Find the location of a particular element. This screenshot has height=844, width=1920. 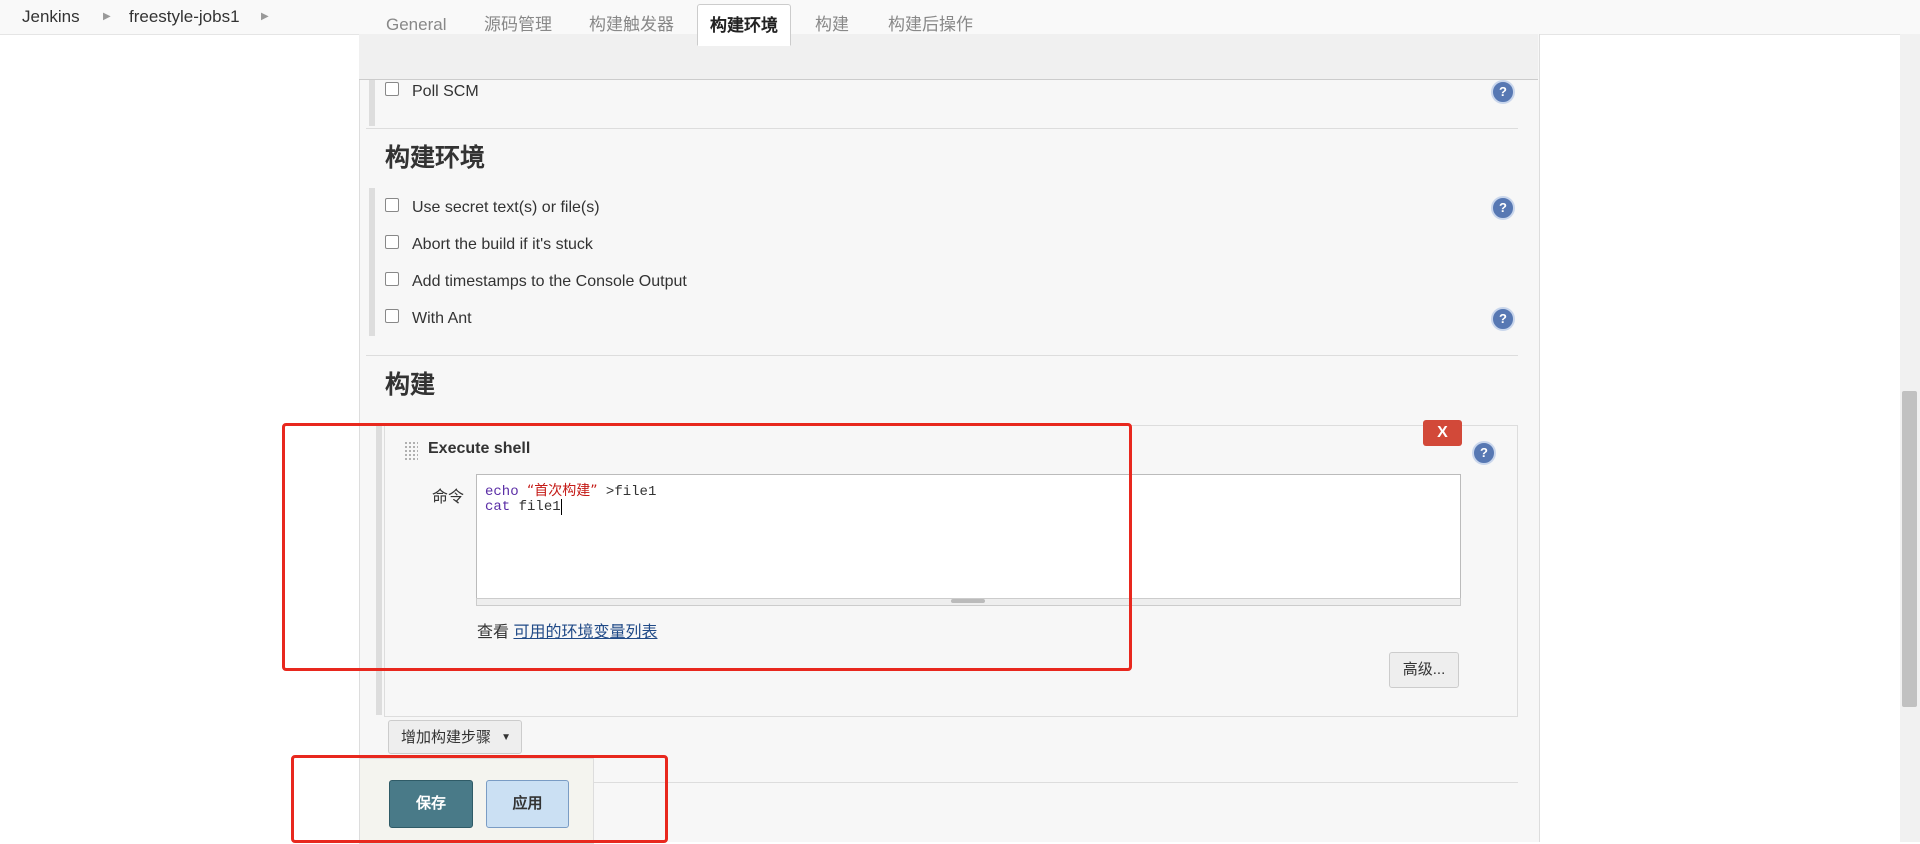

code-text: >file1 is located at coordinates (627, 492).